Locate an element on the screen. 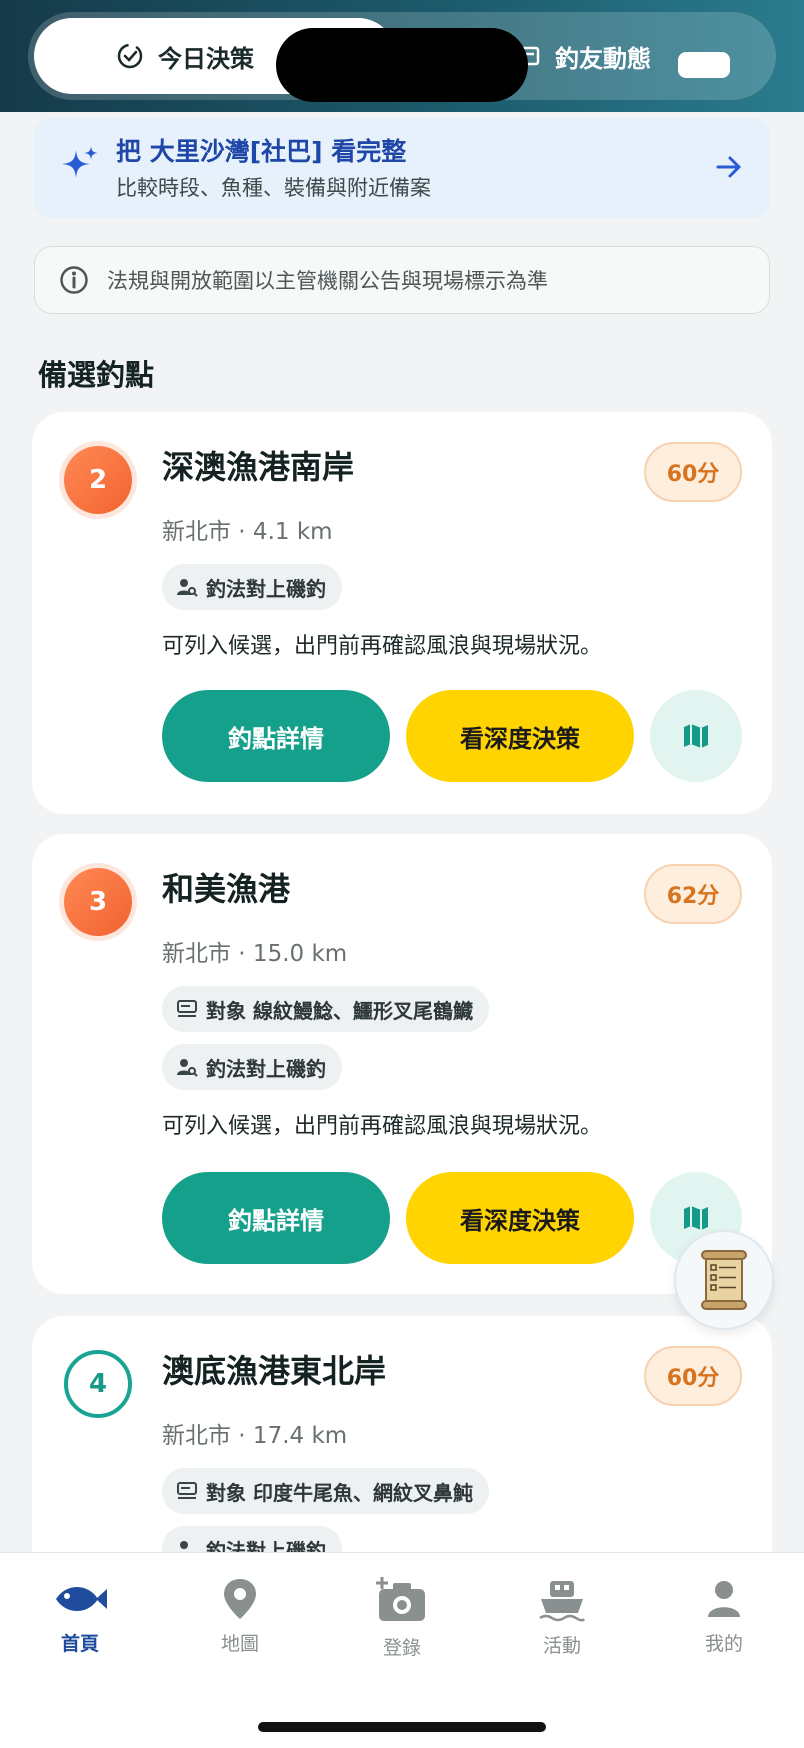  fish-icon is located at coordinates (81, 1599).